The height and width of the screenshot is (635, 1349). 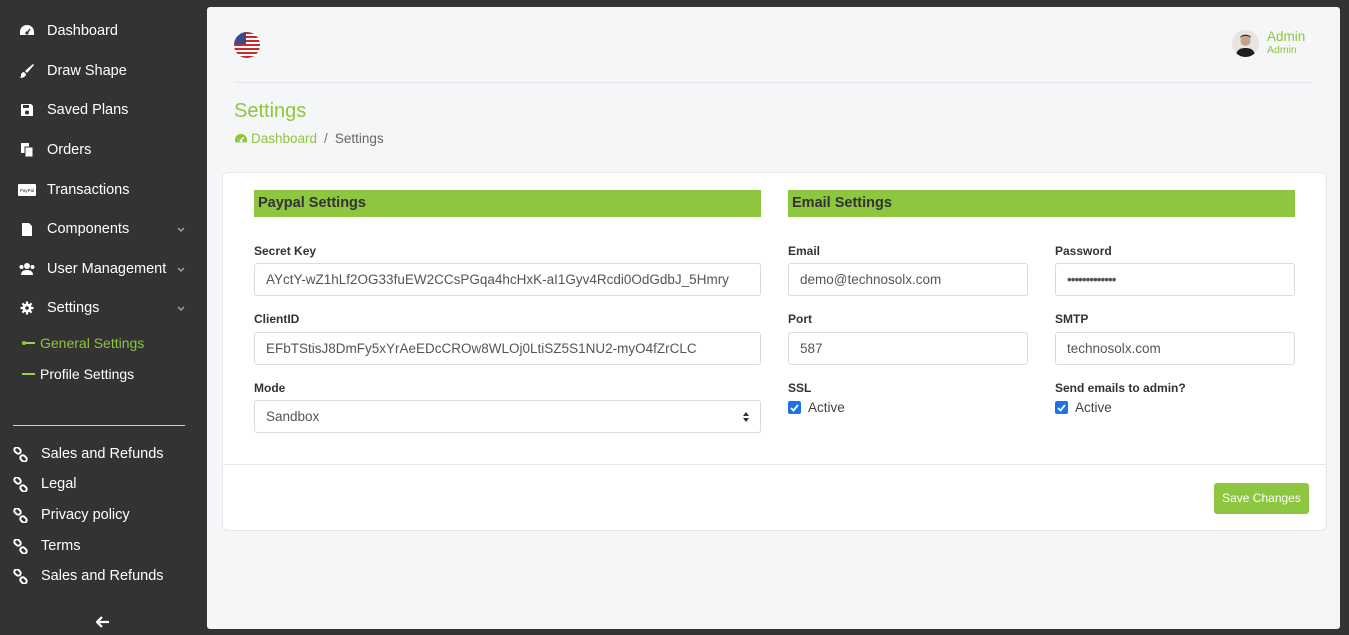 I want to click on user-role: Admin, so click(x=1282, y=50).